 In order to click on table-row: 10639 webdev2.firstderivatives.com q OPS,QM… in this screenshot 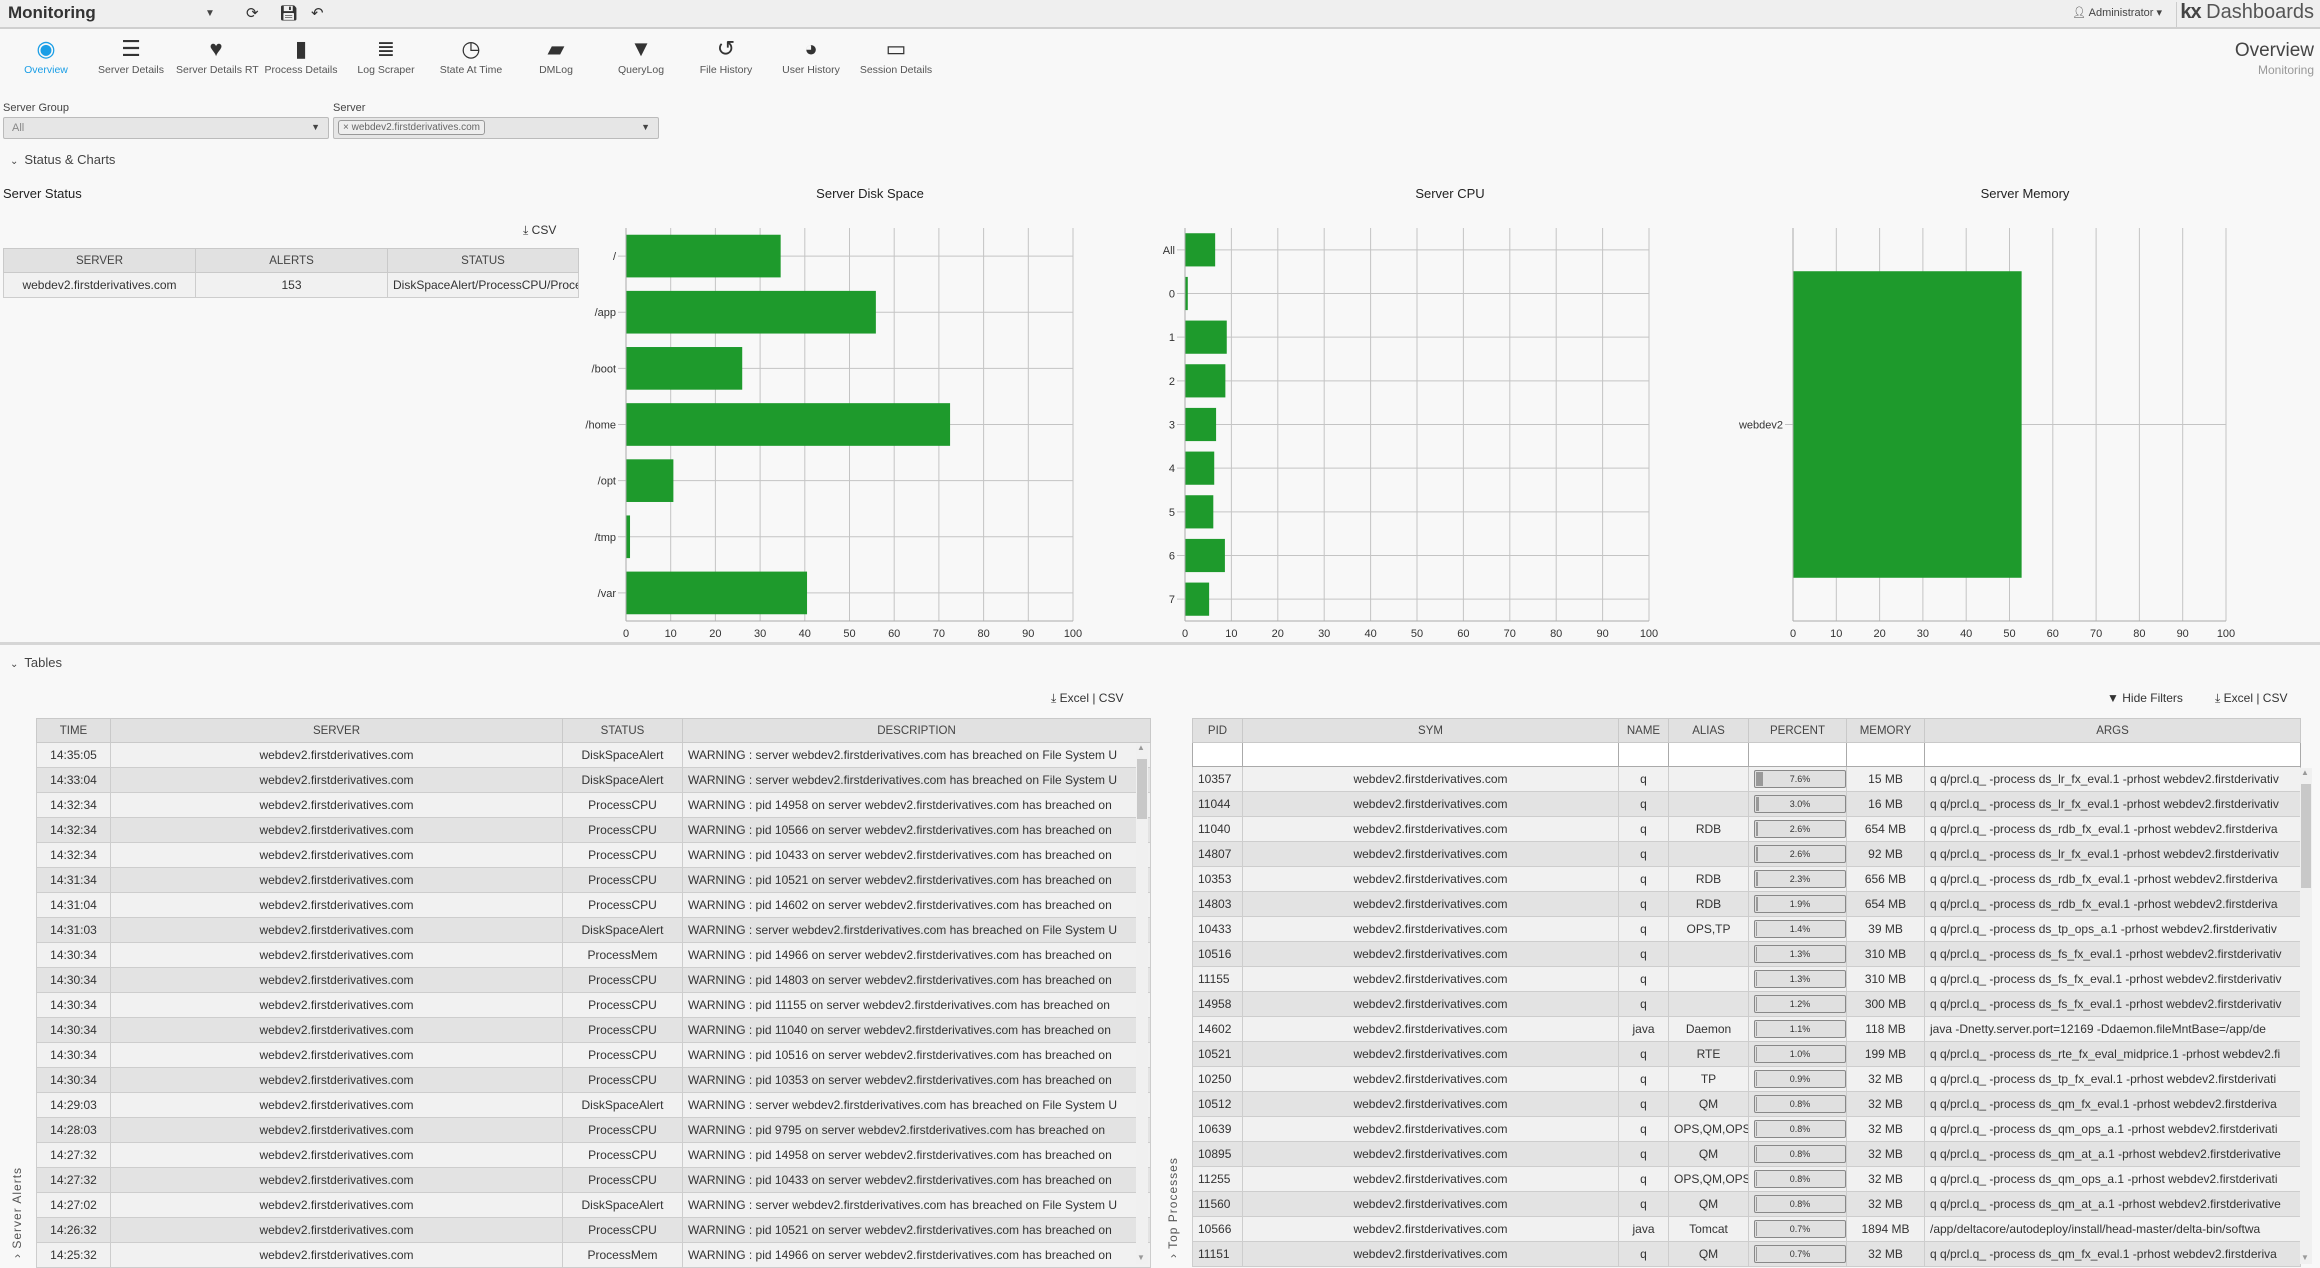, I will do `click(1746, 1129)`.